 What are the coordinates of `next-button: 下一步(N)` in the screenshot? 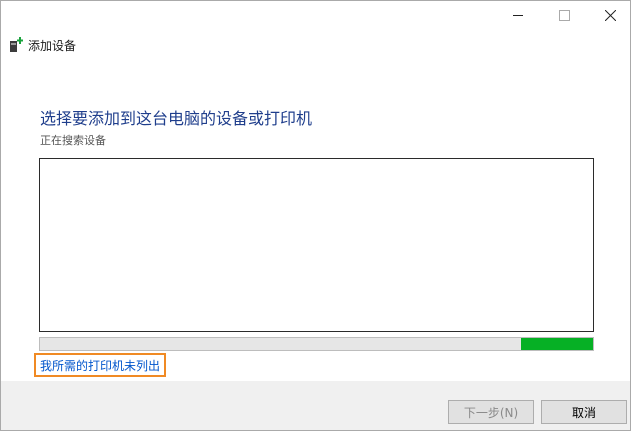 It's located at (491, 412).